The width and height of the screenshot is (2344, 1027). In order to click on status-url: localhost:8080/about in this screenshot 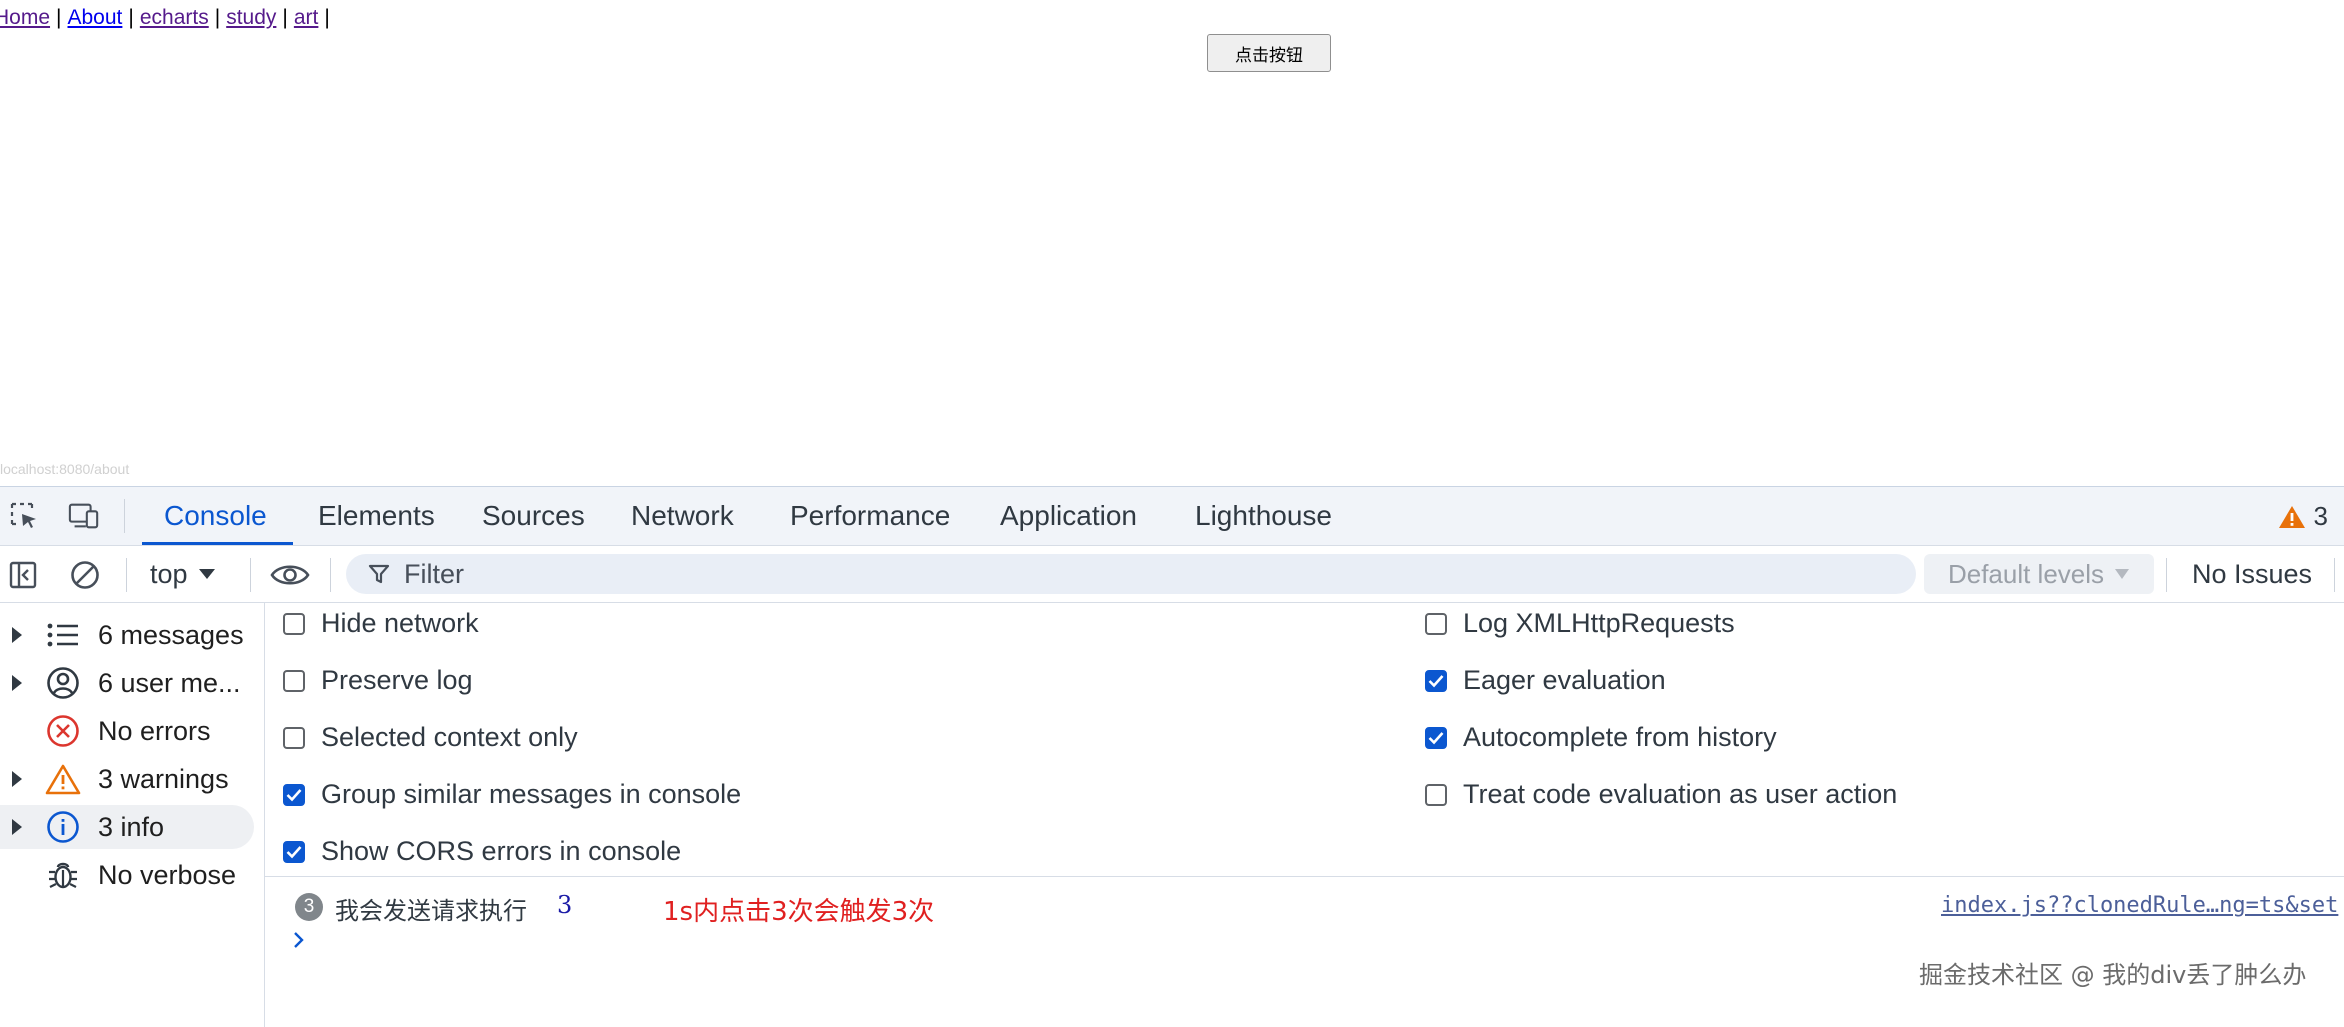, I will do `click(65, 469)`.